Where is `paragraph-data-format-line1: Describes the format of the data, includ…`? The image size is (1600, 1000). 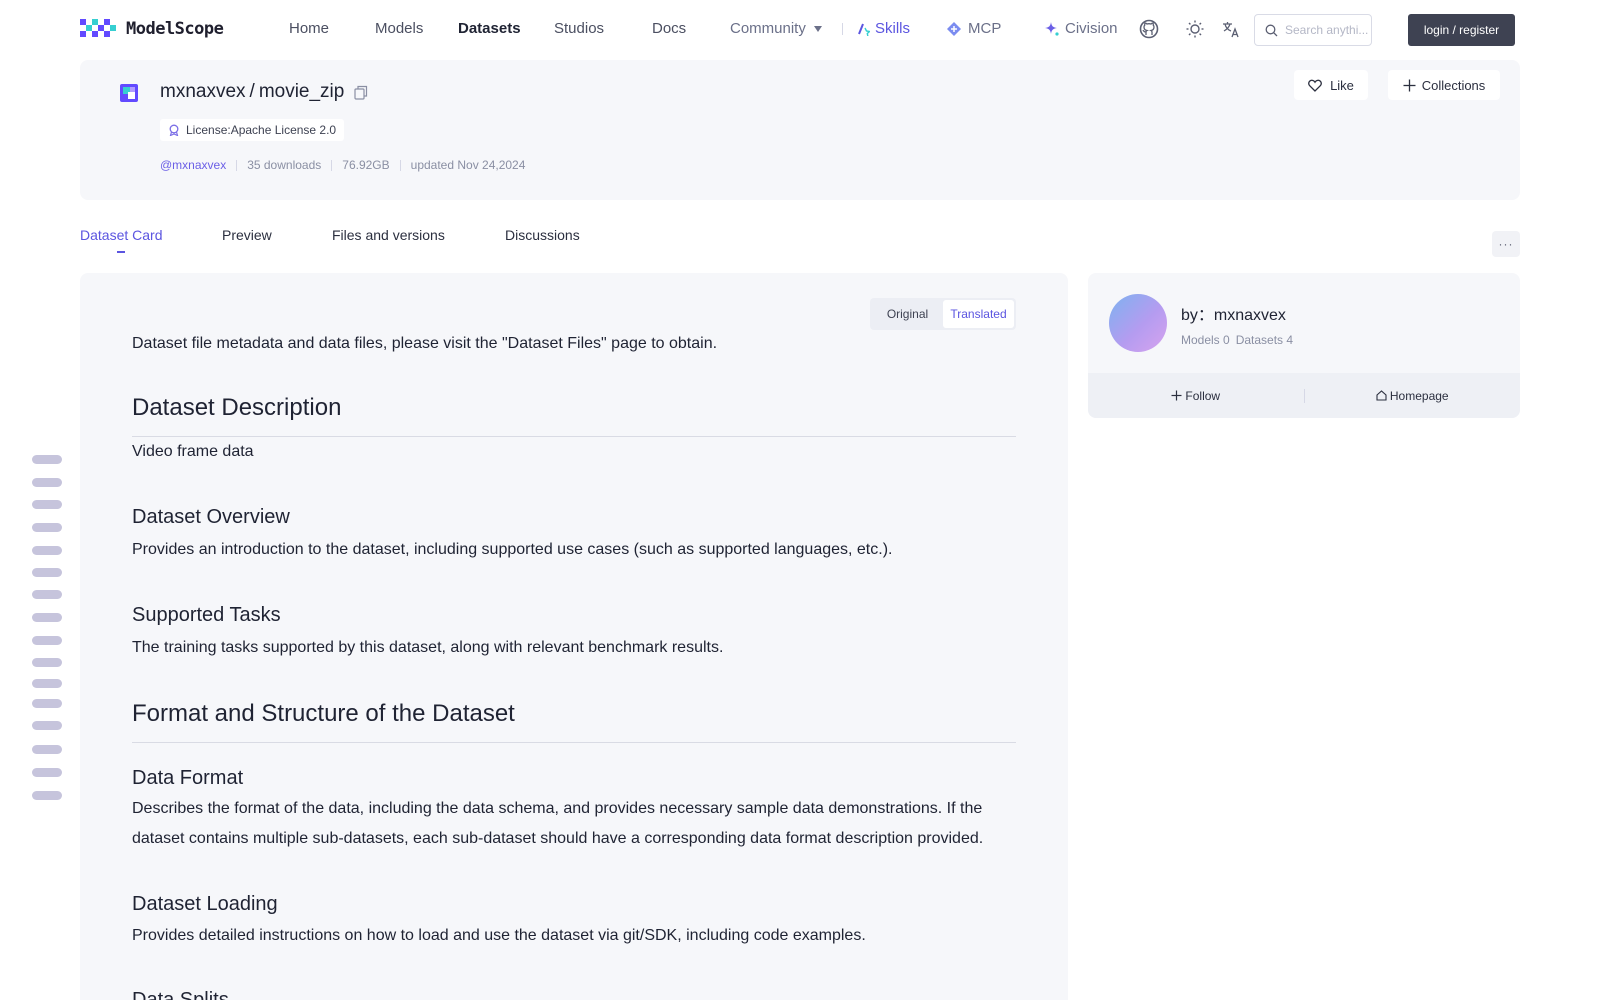
paragraph-data-format-line1: Describes the format of the data, includ… is located at coordinates (557, 808).